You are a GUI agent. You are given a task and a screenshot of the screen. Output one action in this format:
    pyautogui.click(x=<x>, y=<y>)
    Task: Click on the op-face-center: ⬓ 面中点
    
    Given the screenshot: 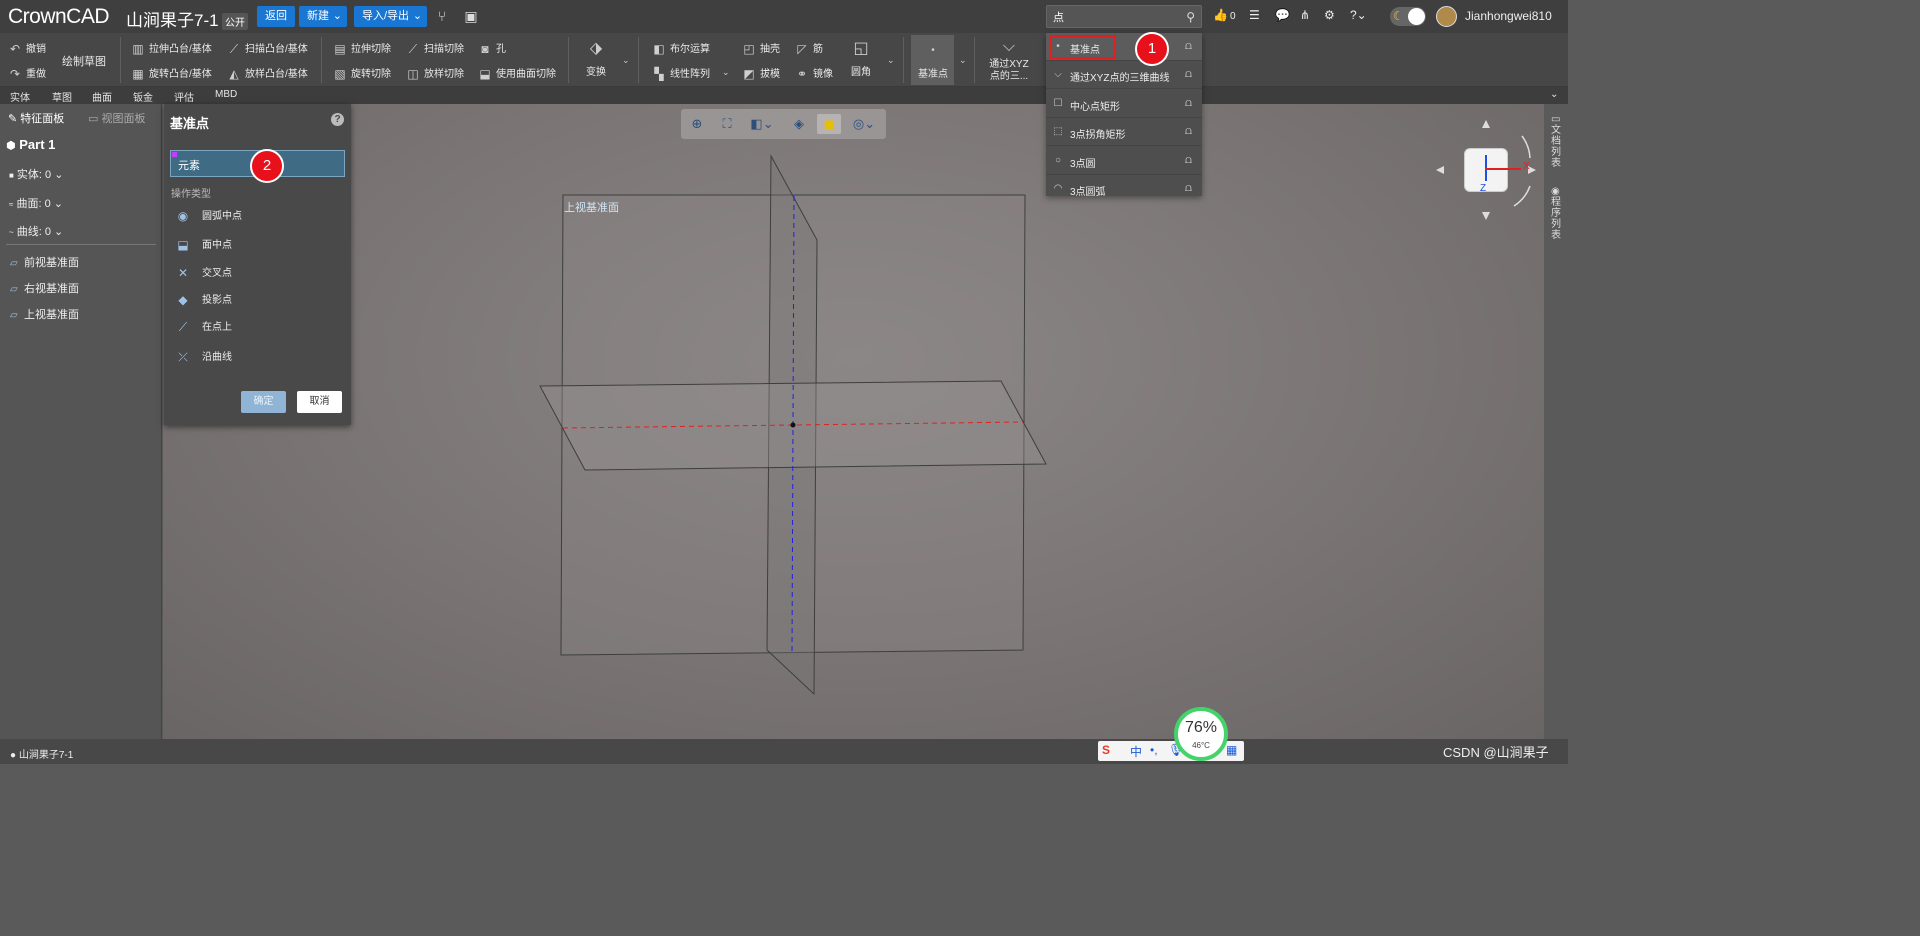 What is the action you would take?
    pyautogui.click(x=203, y=244)
    